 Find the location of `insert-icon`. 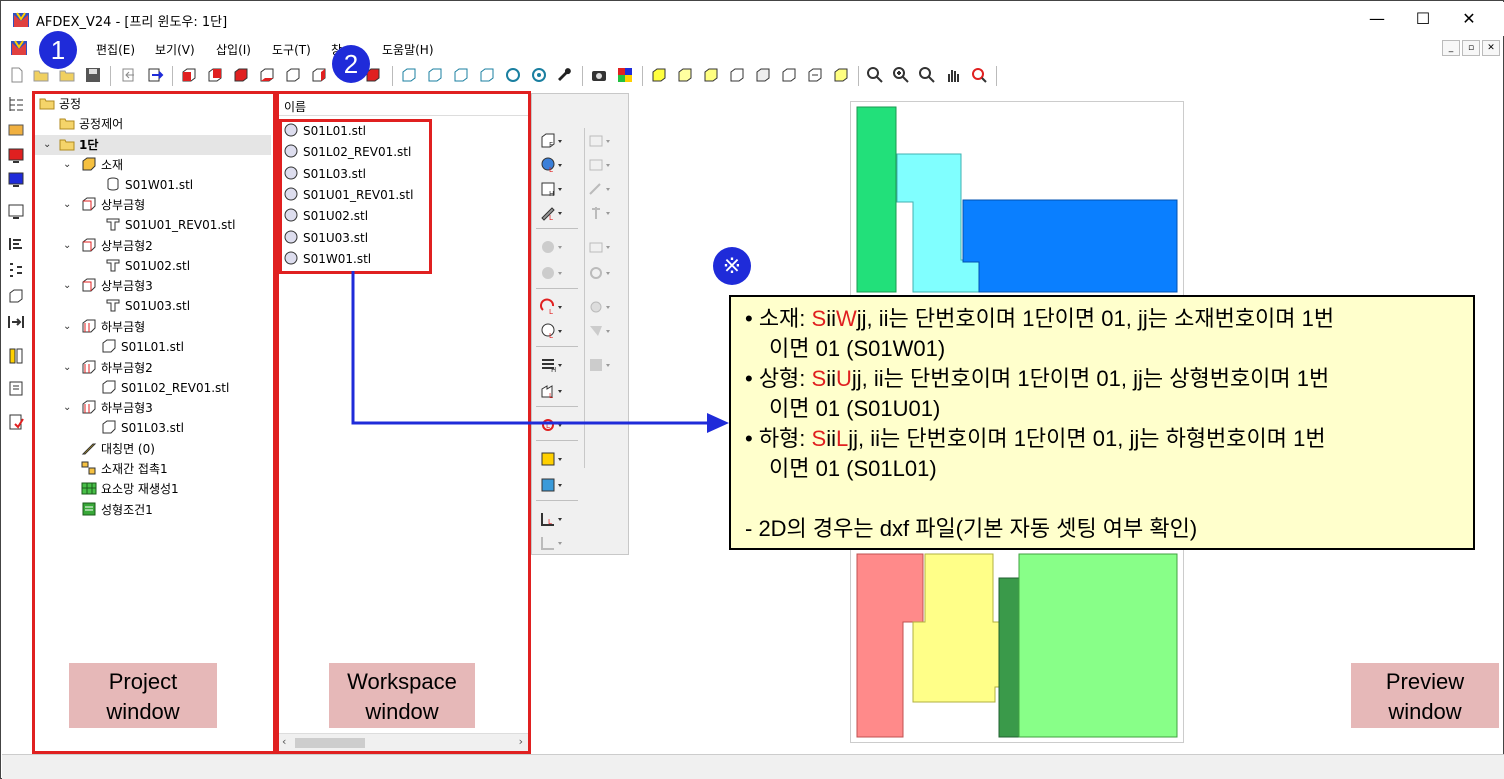

insert-icon is located at coordinates (16, 322).